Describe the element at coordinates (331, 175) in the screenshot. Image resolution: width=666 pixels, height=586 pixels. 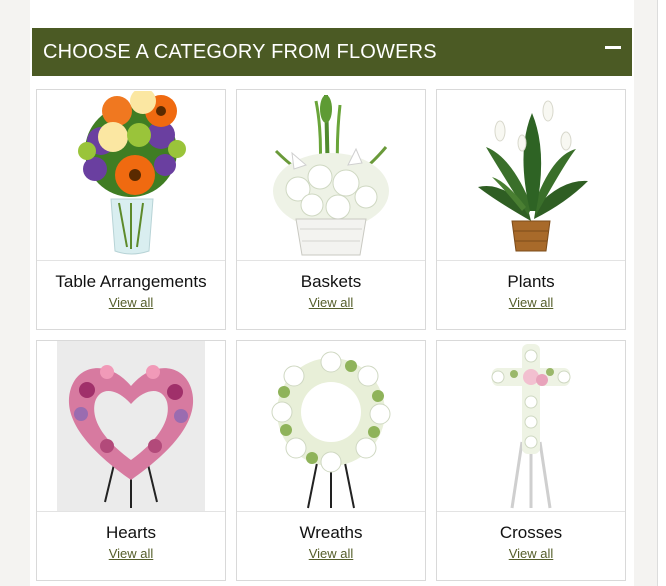
I see `white-basket-icon` at that location.